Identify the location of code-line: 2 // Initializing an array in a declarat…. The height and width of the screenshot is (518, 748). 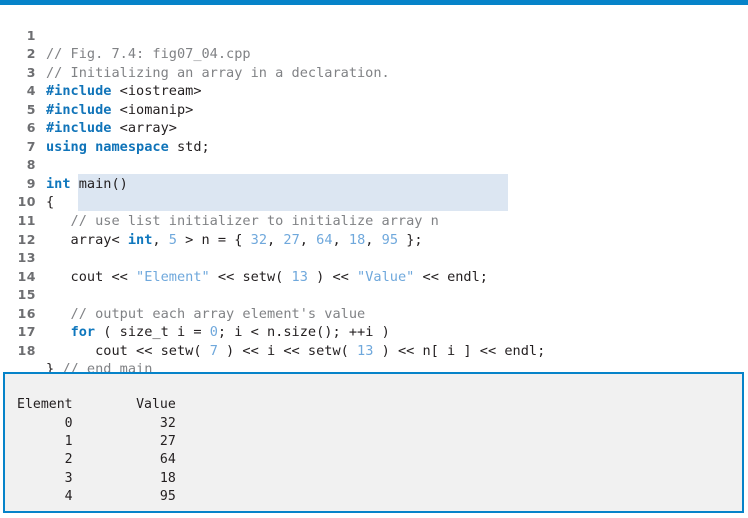
(374, 54).